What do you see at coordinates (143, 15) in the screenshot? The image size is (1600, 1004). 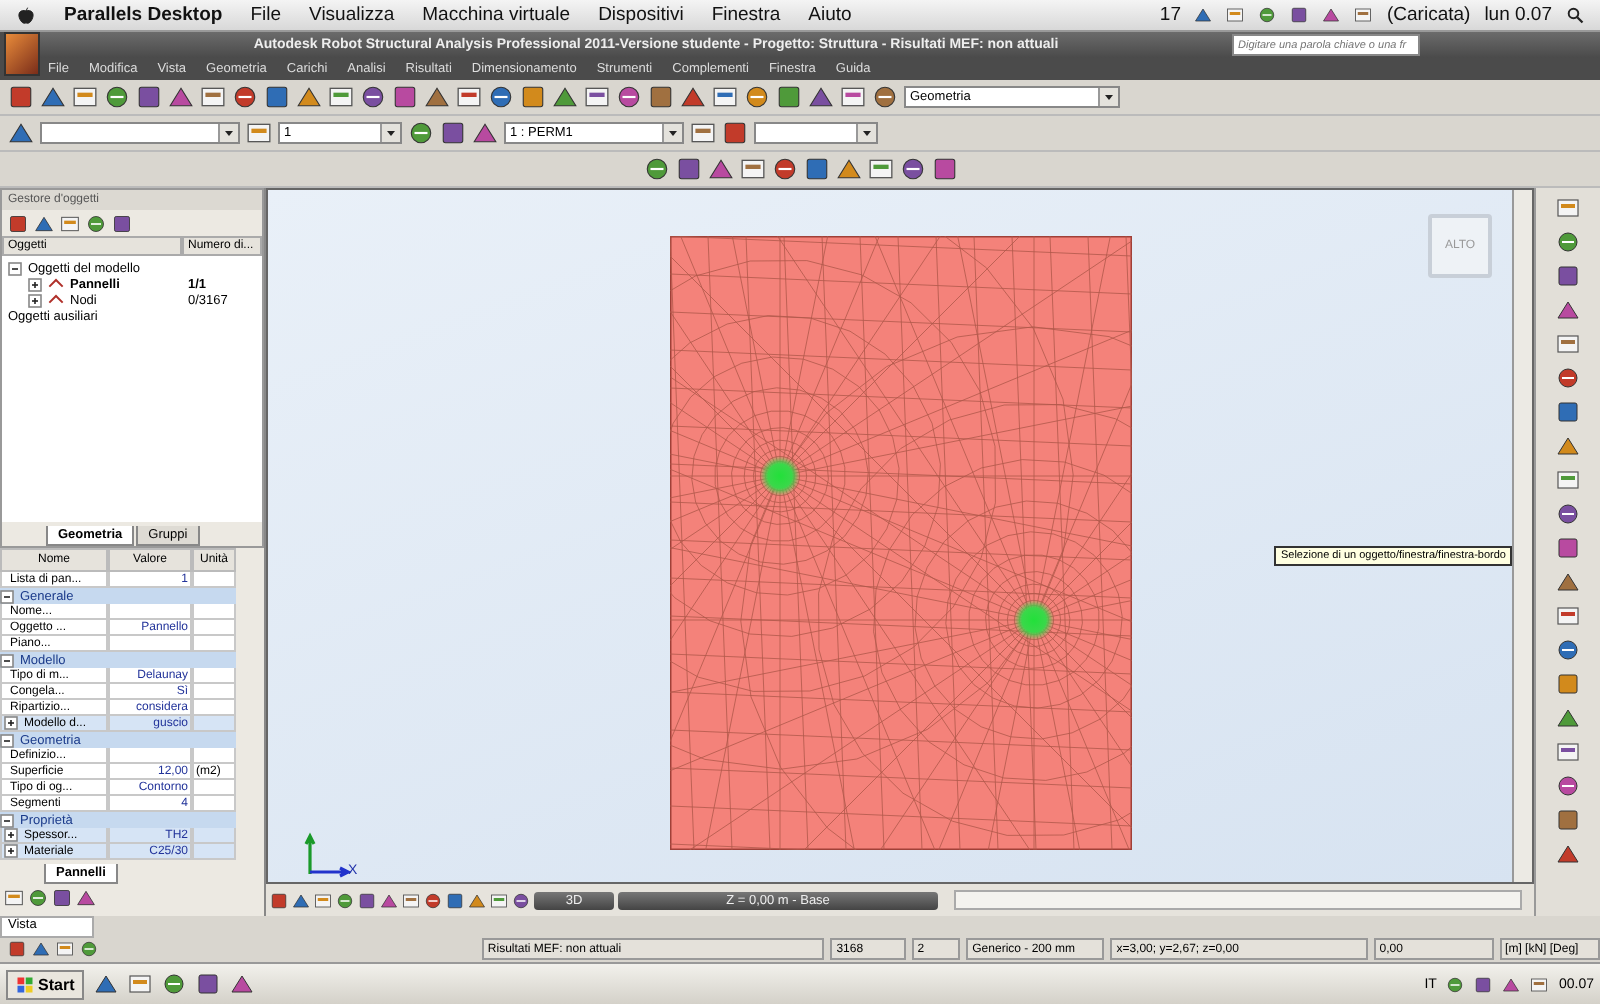 I see `menu-item: Parallels Desktop` at bounding box center [143, 15].